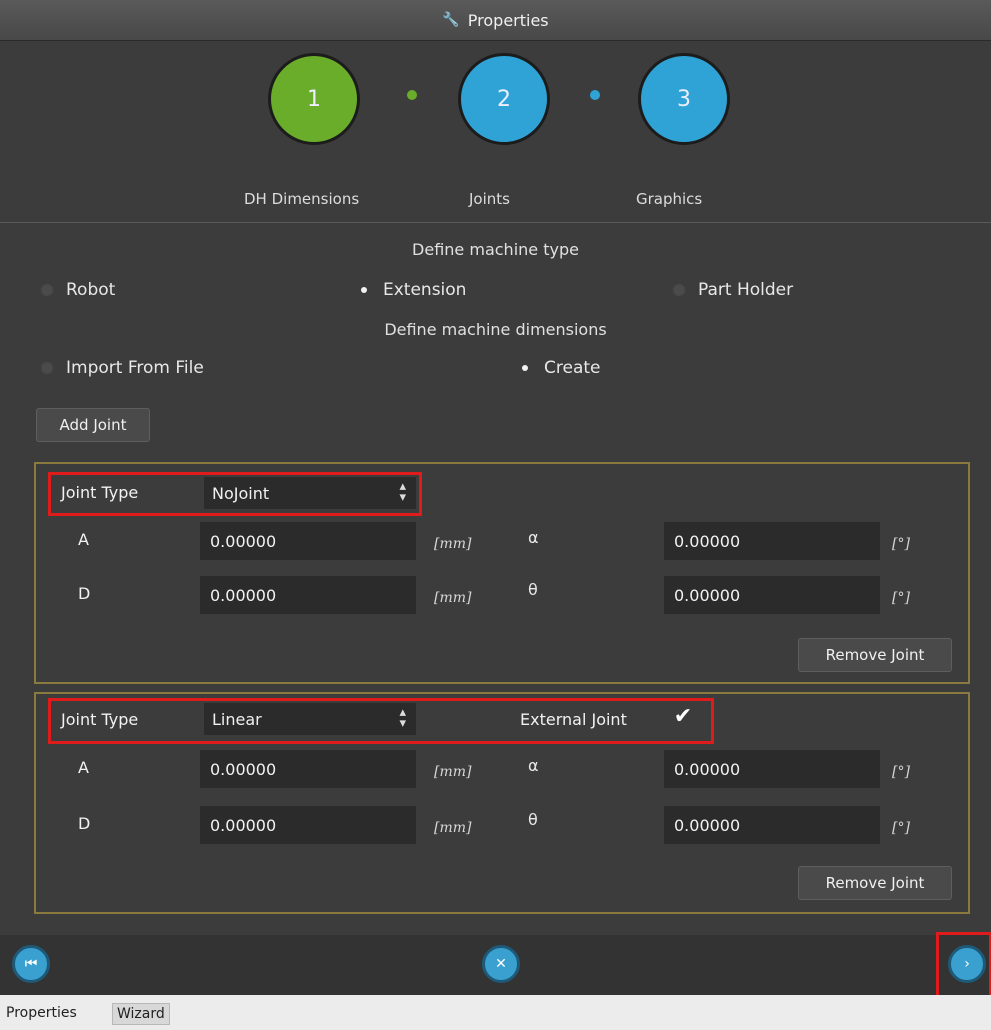 The height and width of the screenshot is (1030, 991). I want to click on radio-create: Create, so click(559, 368).